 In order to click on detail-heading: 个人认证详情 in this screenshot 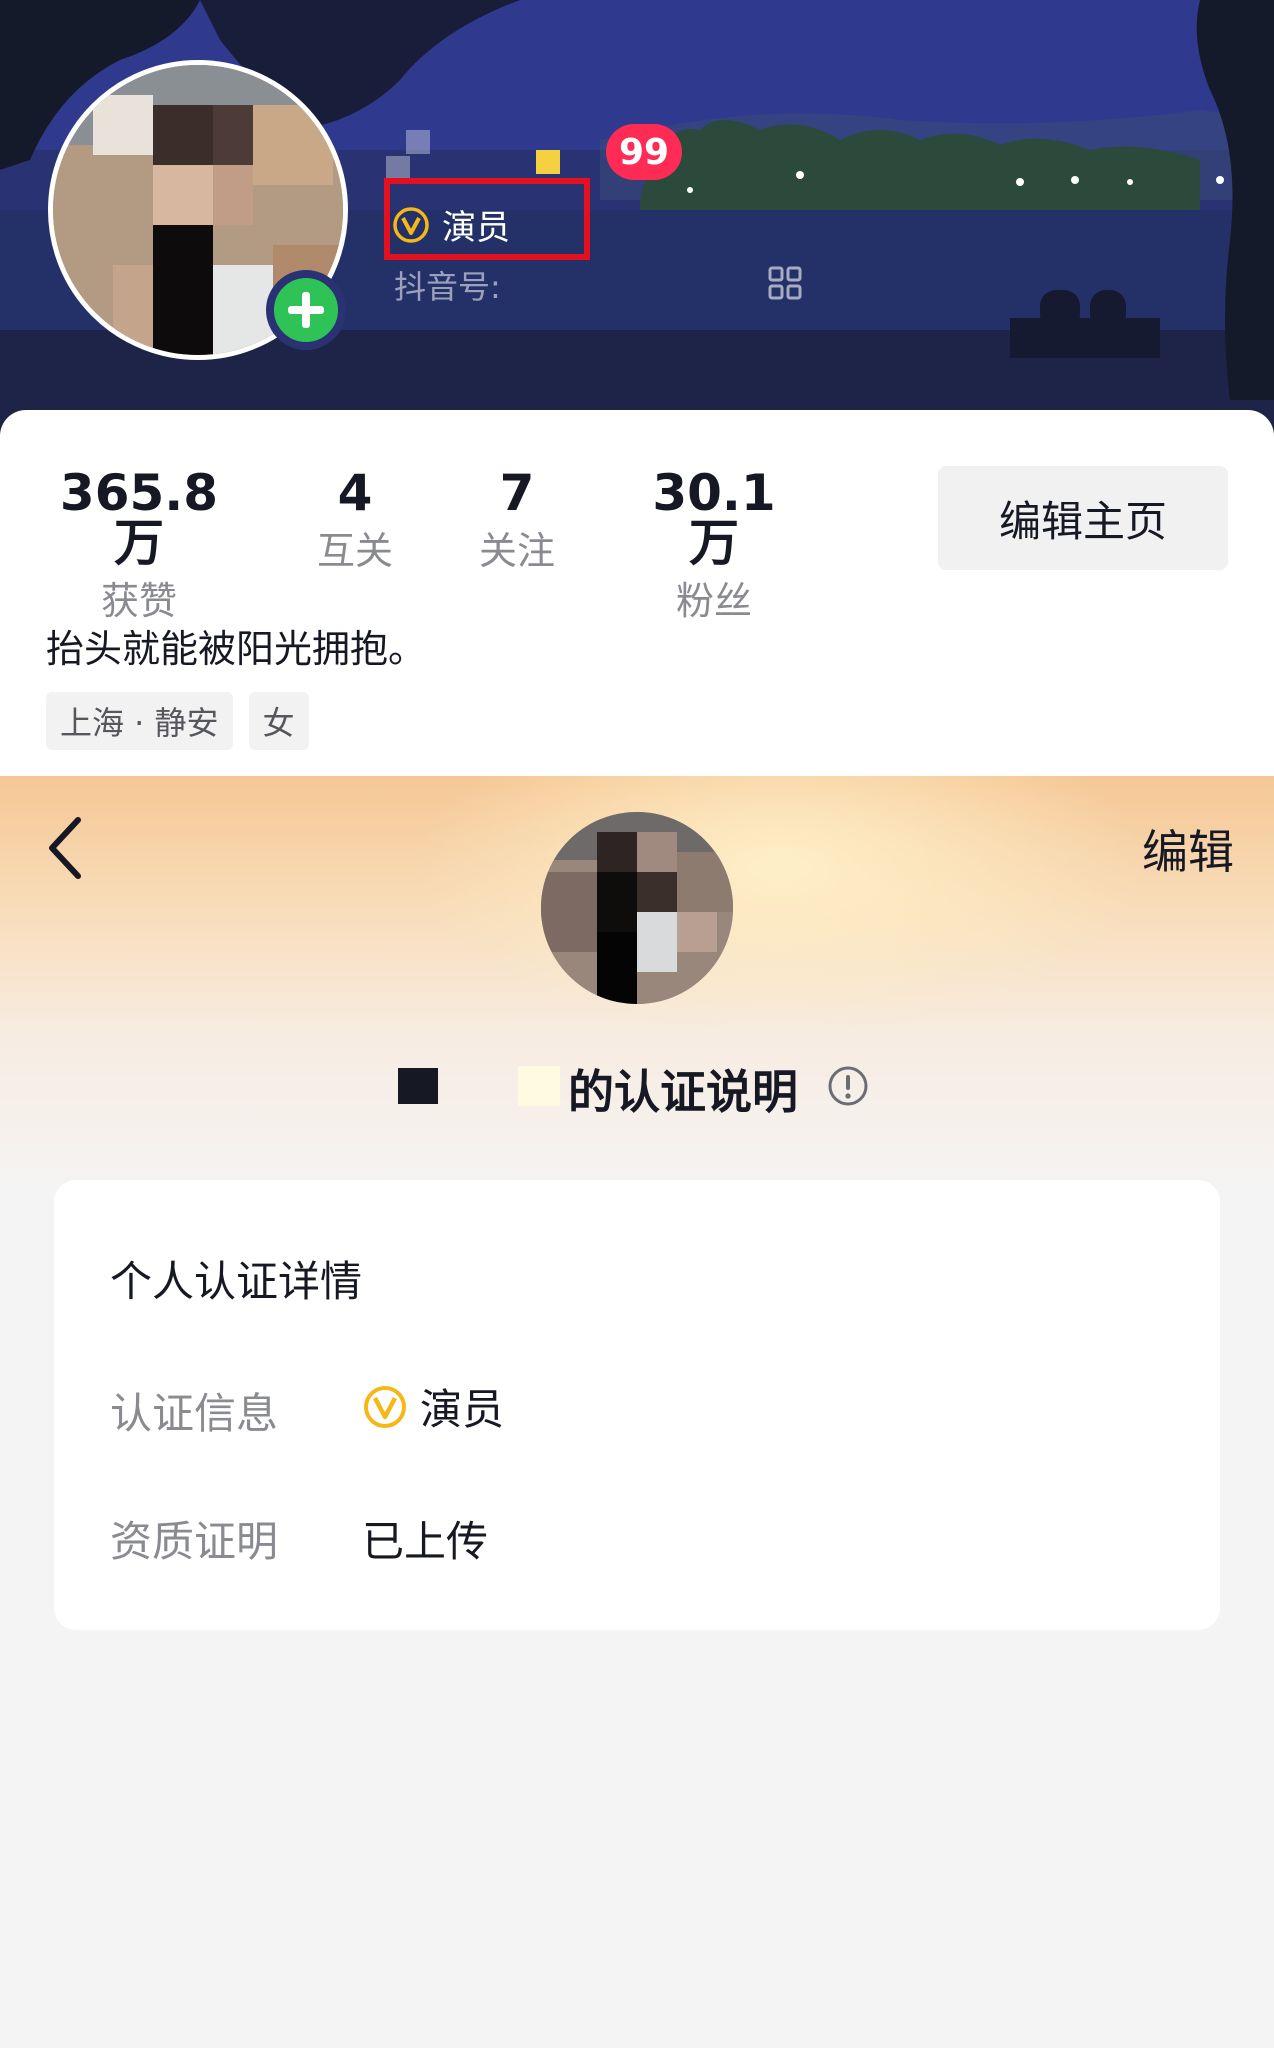, I will do `click(236, 1281)`.